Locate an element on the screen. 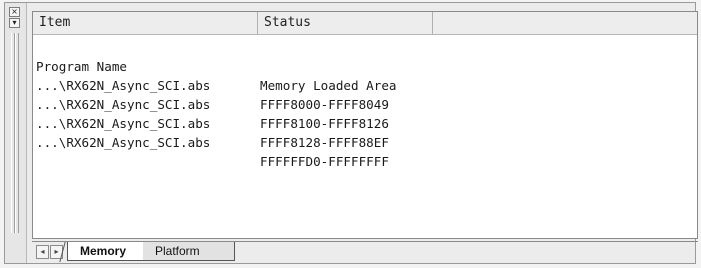  window-gripper: × ▾ is located at coordinates (16, 133).